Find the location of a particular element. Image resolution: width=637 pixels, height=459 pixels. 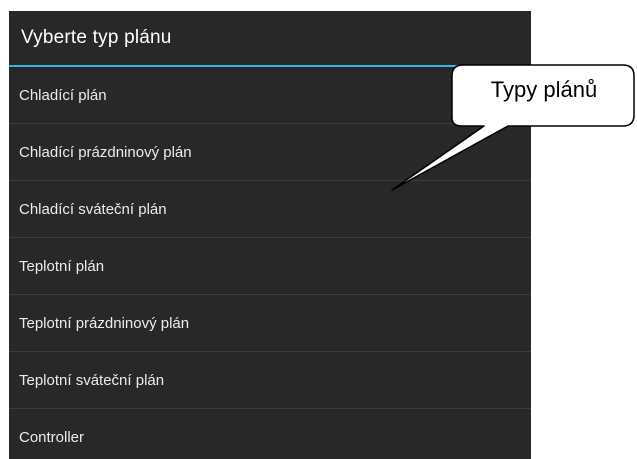

plan-item-label: Teplotní prázdninový plán is located at coordinates (104, 323).